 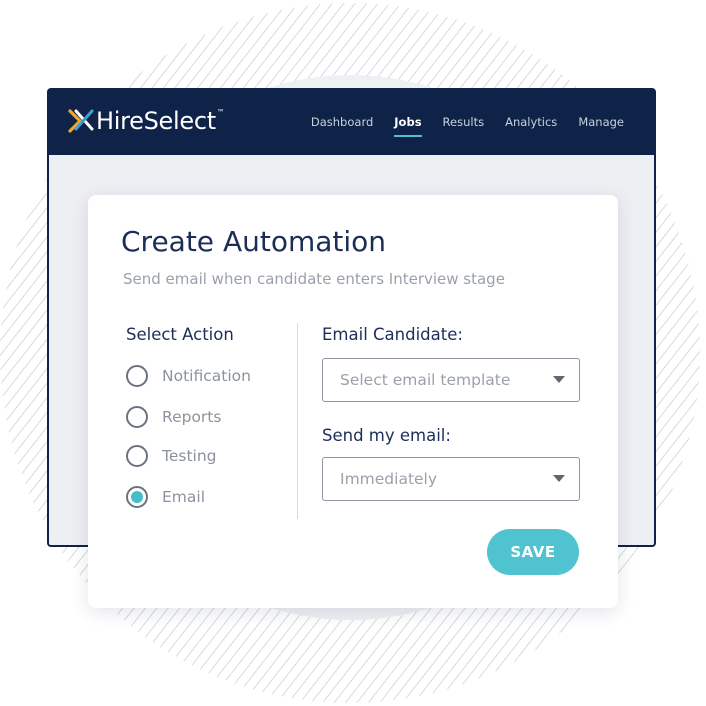 I want to click on action-option-email: Email, so click(x=165, y=497).